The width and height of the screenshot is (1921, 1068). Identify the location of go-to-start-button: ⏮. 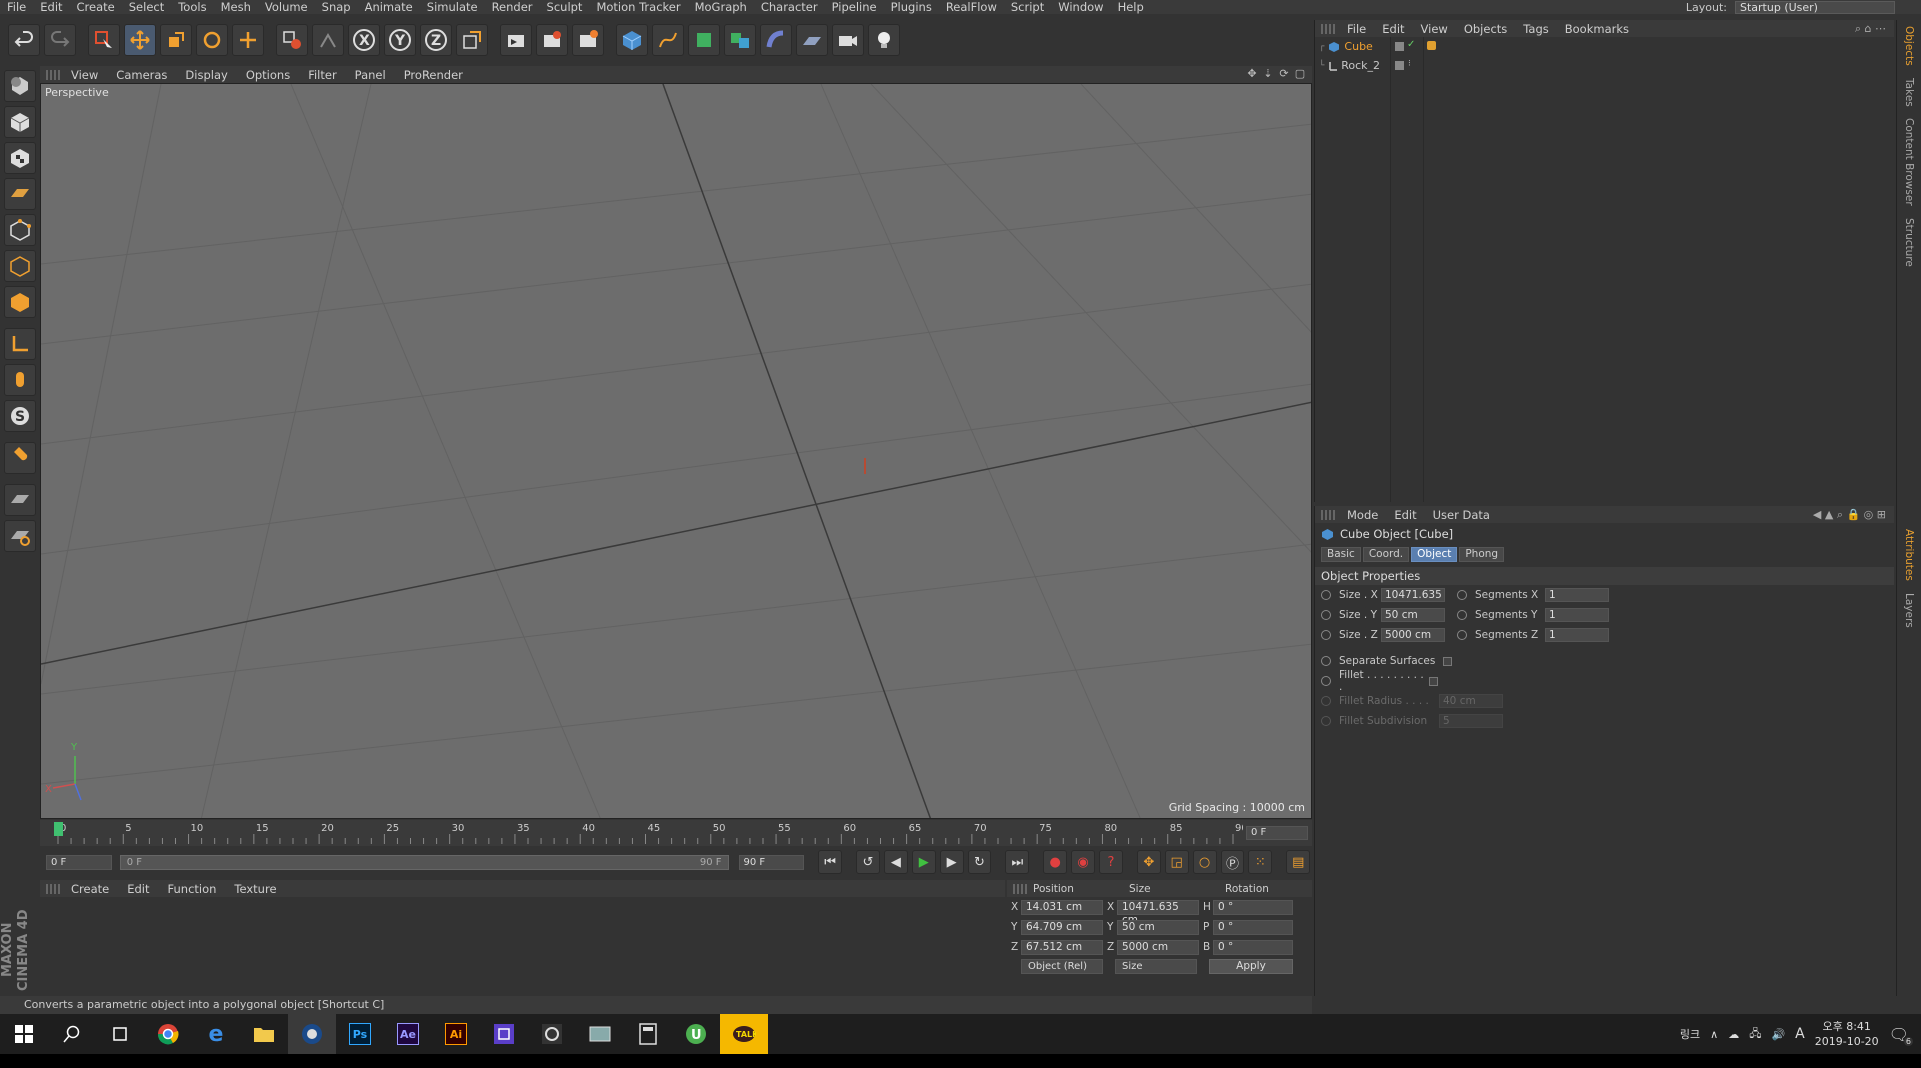
(830, 862).